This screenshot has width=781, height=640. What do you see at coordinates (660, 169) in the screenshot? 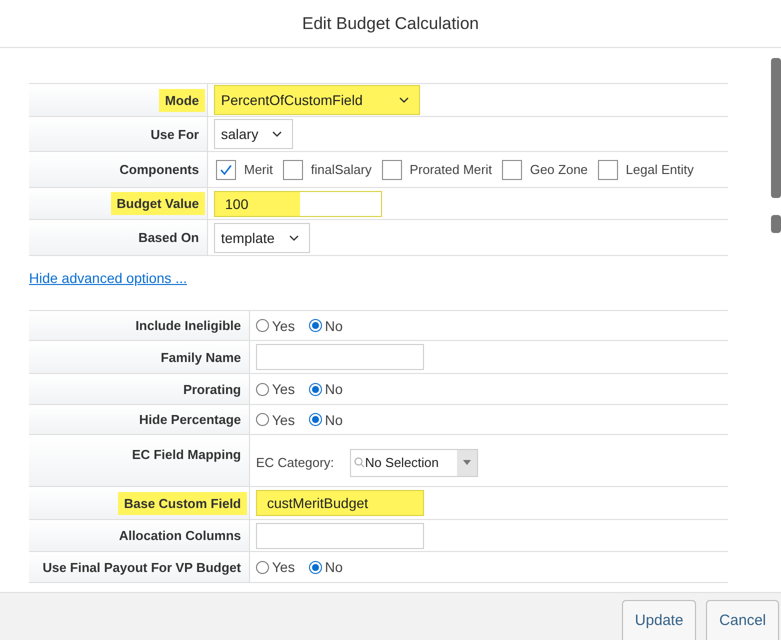
I see `checkbox-label: Legal Entity` at bounding box center [660, 169].